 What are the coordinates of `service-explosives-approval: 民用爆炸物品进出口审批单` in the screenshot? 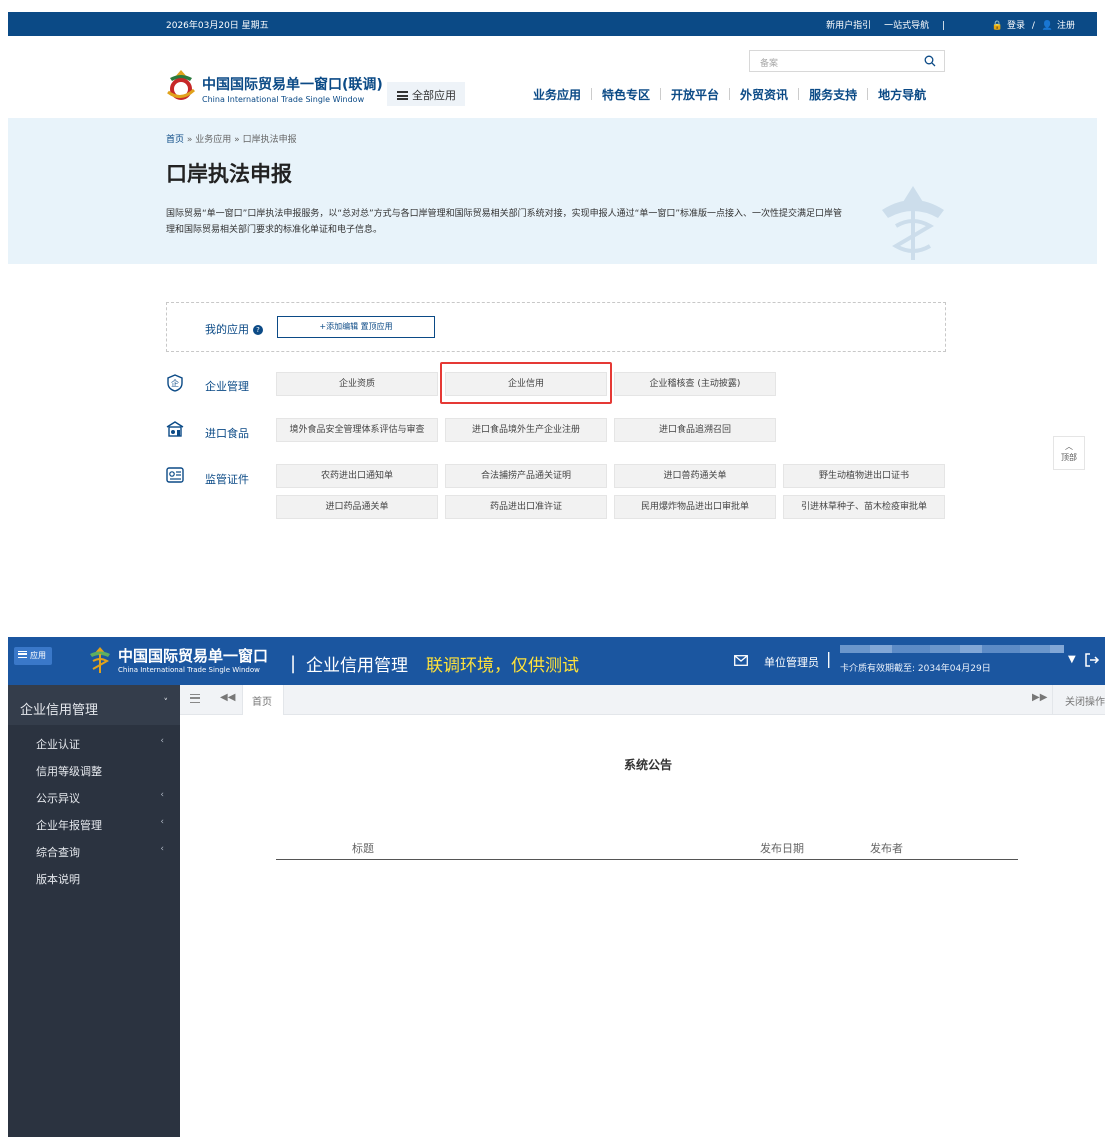 It's located at (695, 507).